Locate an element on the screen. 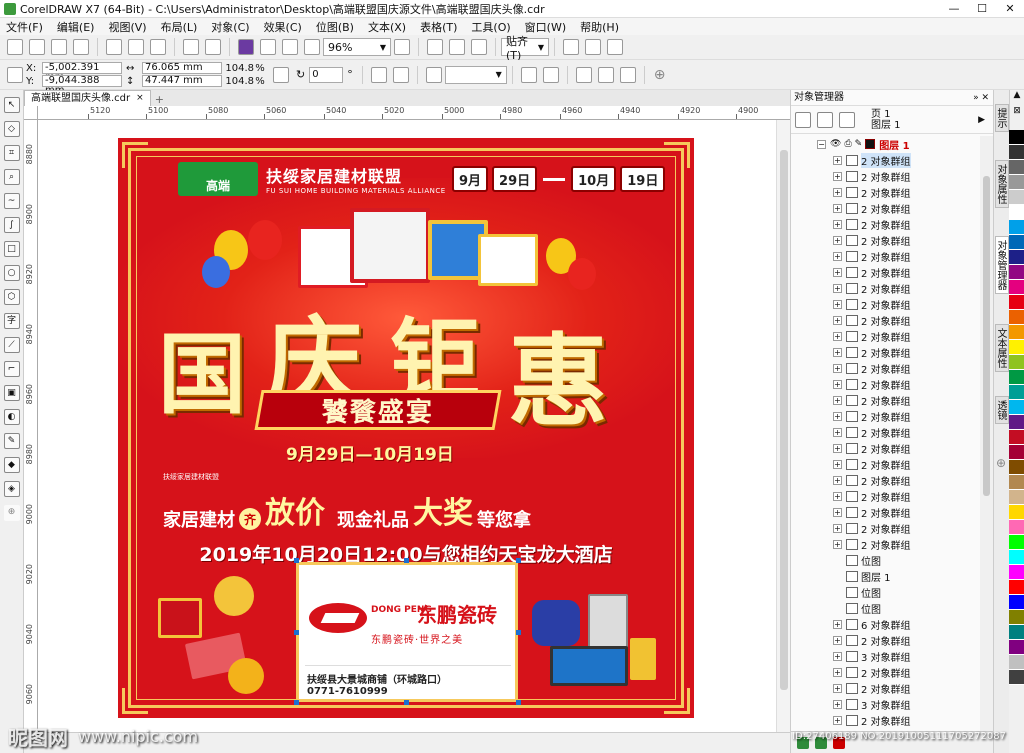  interactive-fill-icon: ◆ is located at coordinates (11, 465).